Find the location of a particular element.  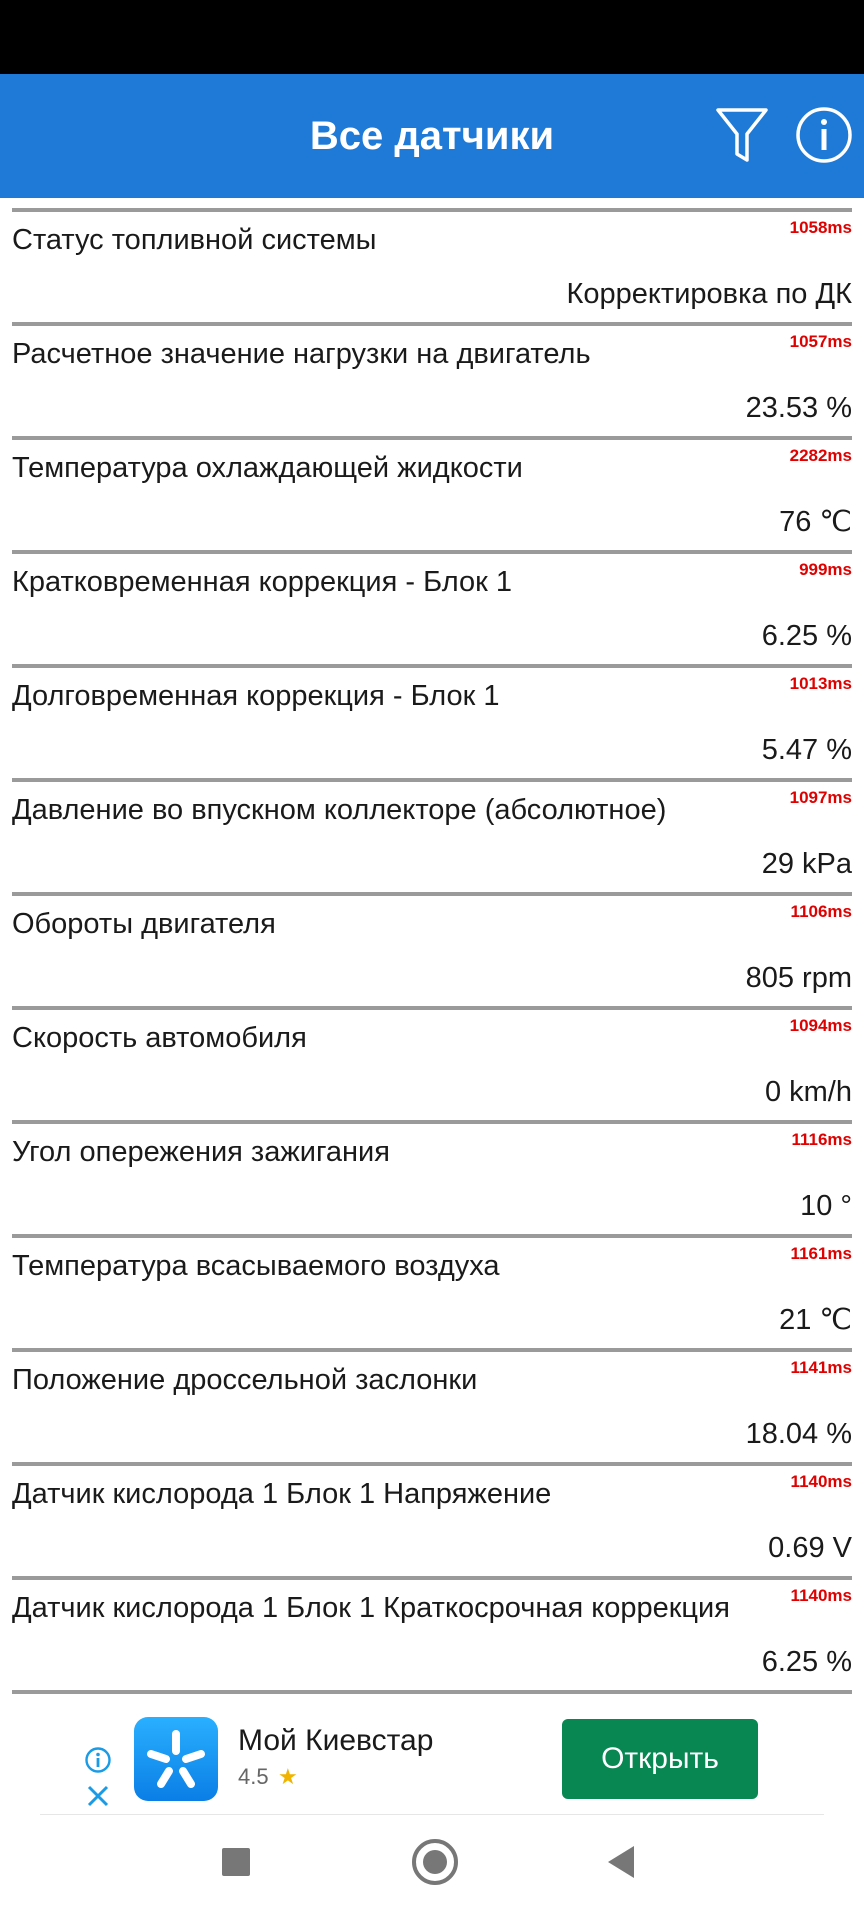

filter-icon is located at coordinates (742, 135).